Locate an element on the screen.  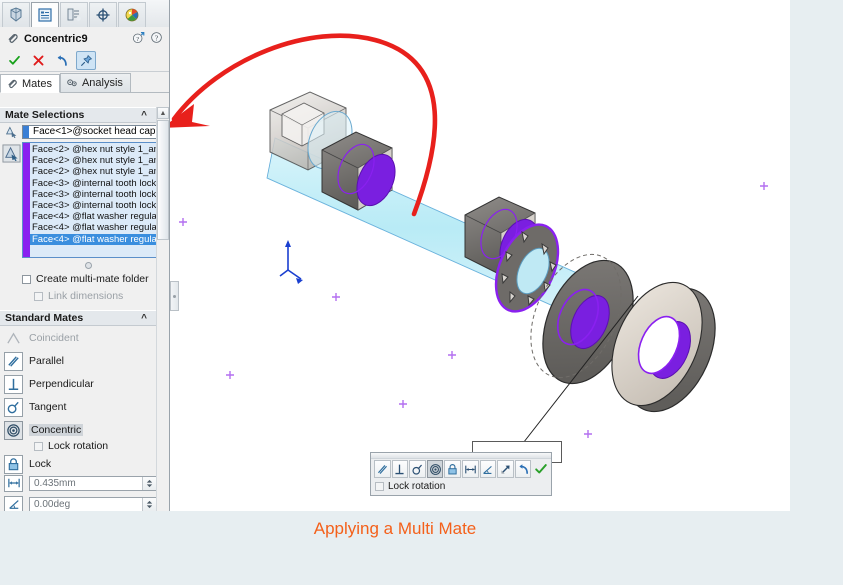
create-multi-mate-folder-checkbox is located at coordinates (26, 279).